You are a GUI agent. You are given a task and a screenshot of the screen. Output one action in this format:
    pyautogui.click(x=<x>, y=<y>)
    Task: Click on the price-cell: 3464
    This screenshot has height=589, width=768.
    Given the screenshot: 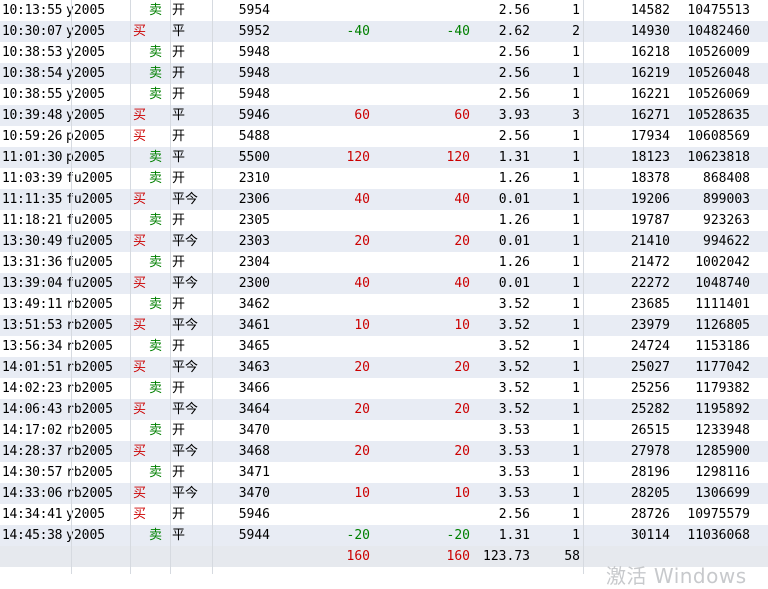 What is the action you would take?
    pyautogui.click(x=254, y=409)
    